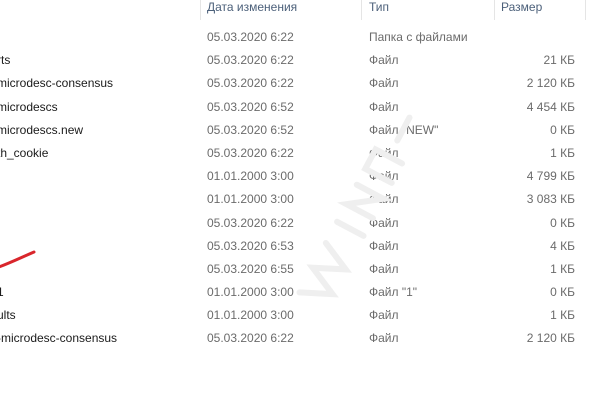 The height and width of the screenshot is (400, 600). Describe the element at coordinates (559, 60) in the screenshot. I see `file-size: 21 КБ` at that location.